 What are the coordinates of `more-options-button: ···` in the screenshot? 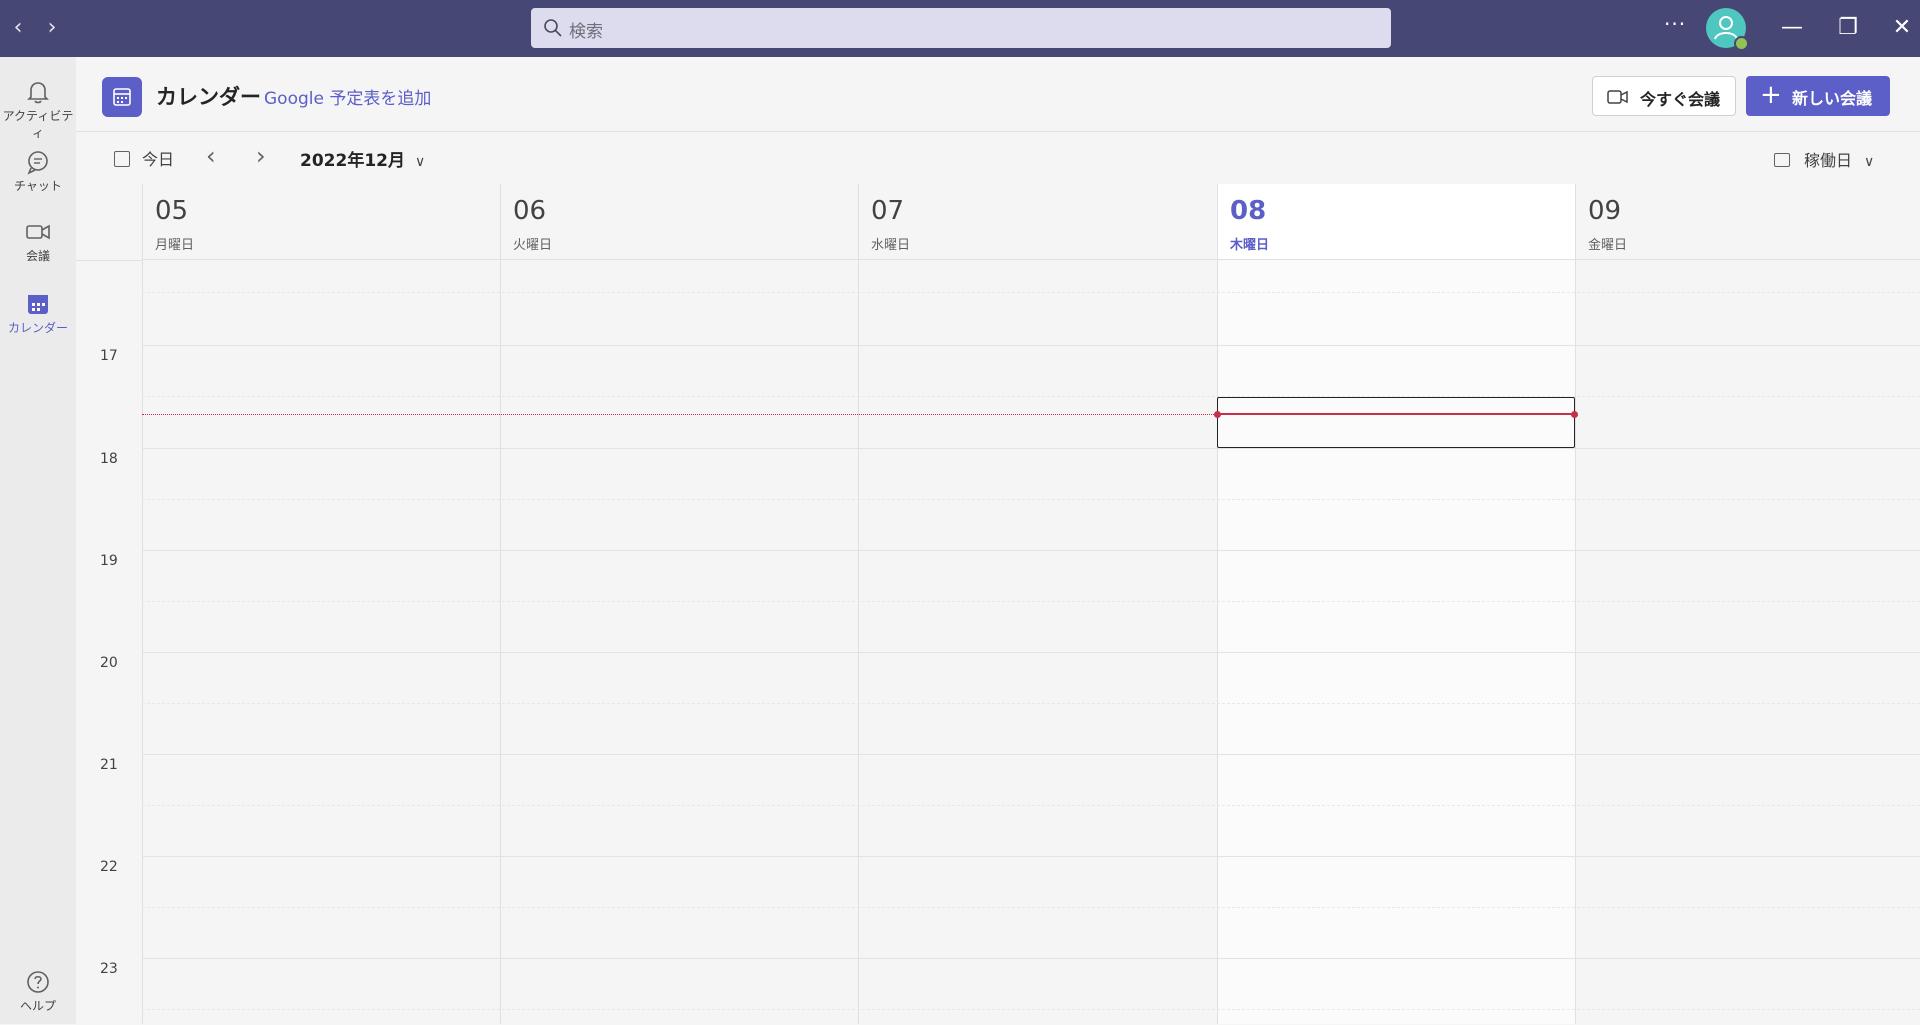 It's located at (1675, 24).